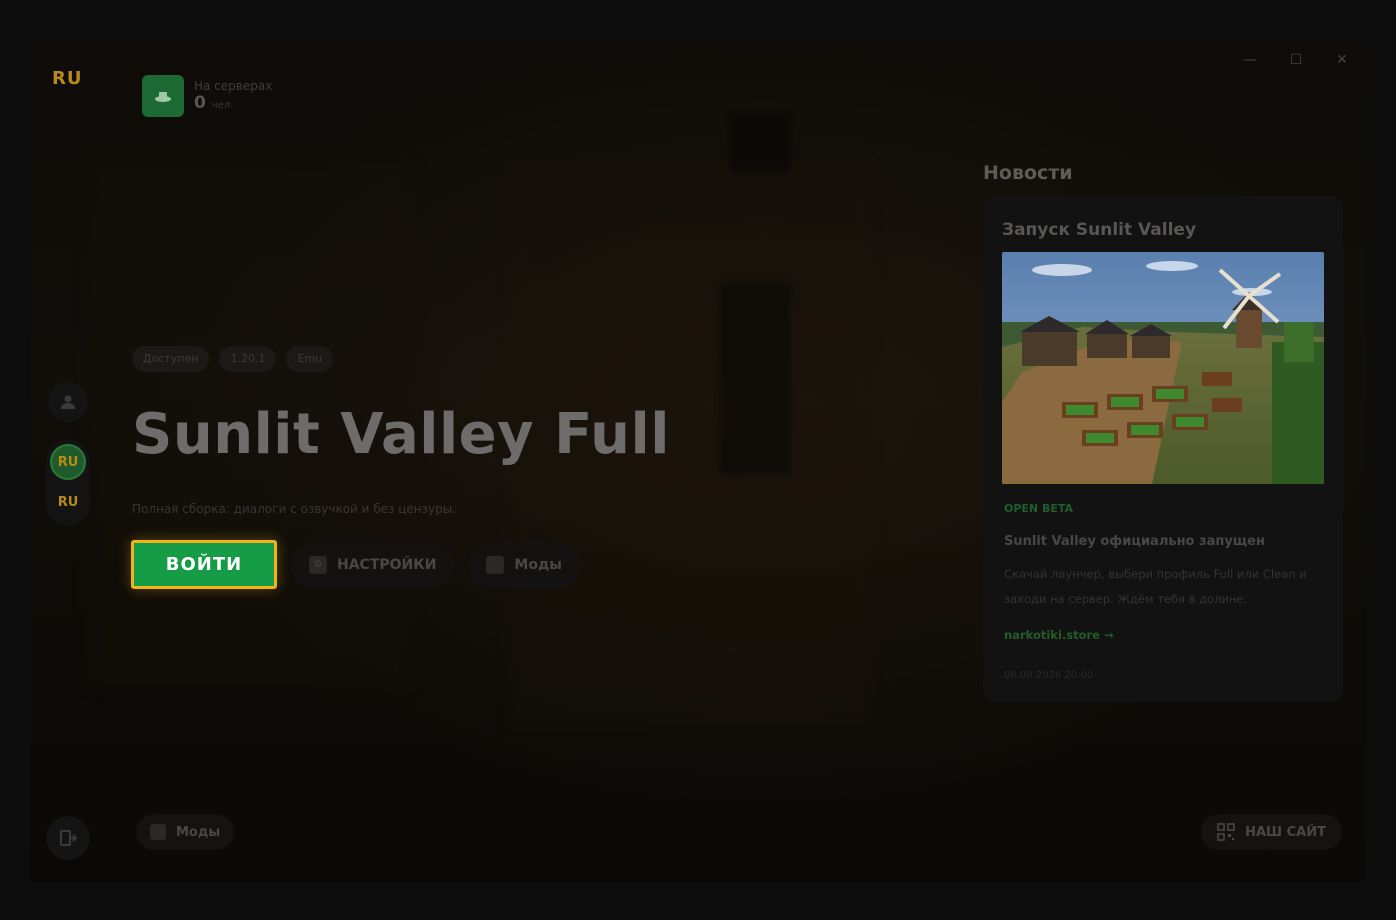  Describe the element at coordinates (318, 564) in the screenshot. I see `gear-icon: ⚙` at that location.